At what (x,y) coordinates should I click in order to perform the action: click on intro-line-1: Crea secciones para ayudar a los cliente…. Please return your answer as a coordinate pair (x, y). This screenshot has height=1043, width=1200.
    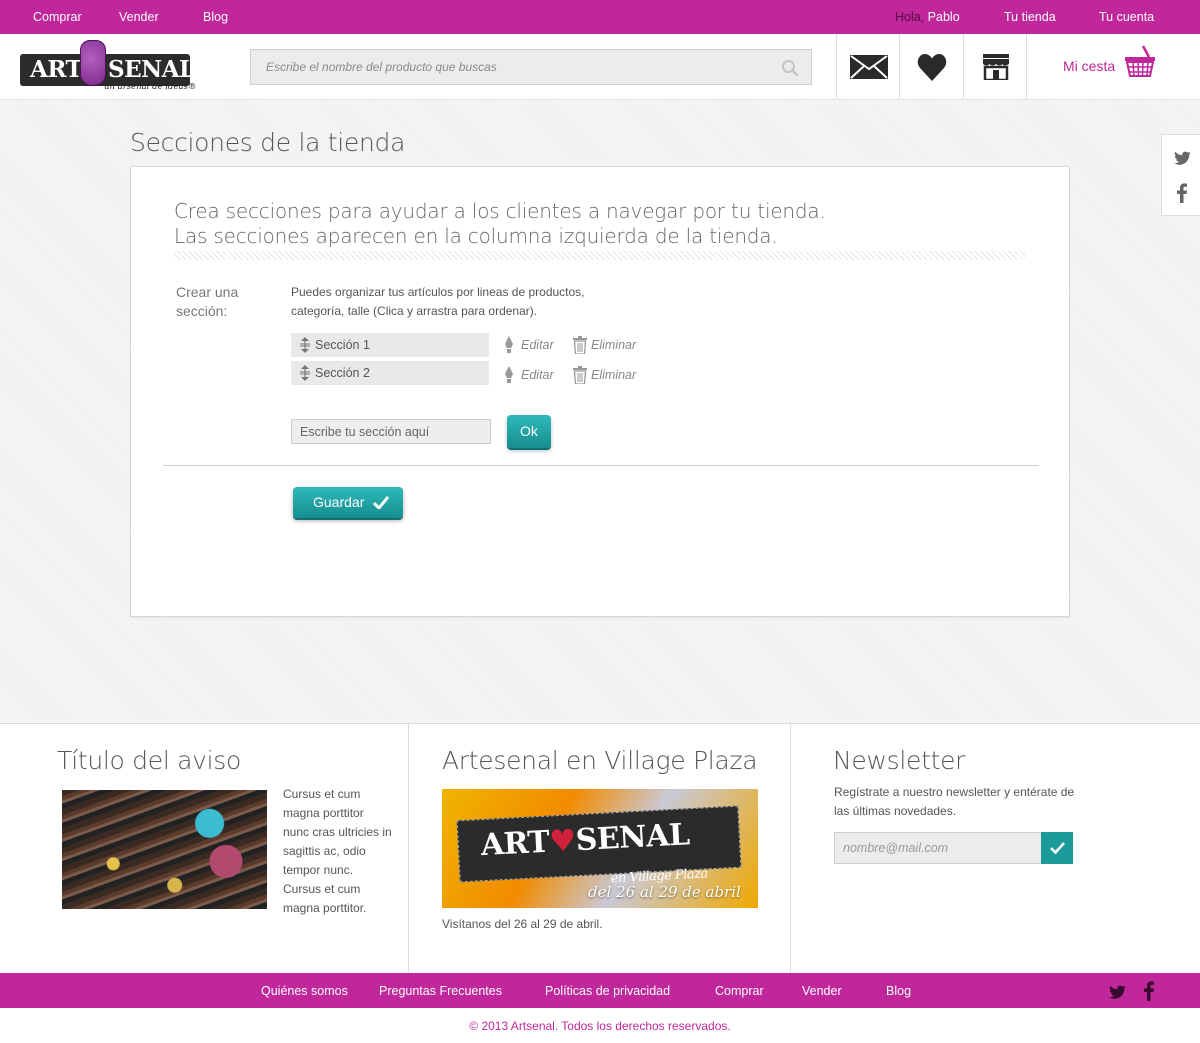
    Looking at the image, I should click on (500, 211).